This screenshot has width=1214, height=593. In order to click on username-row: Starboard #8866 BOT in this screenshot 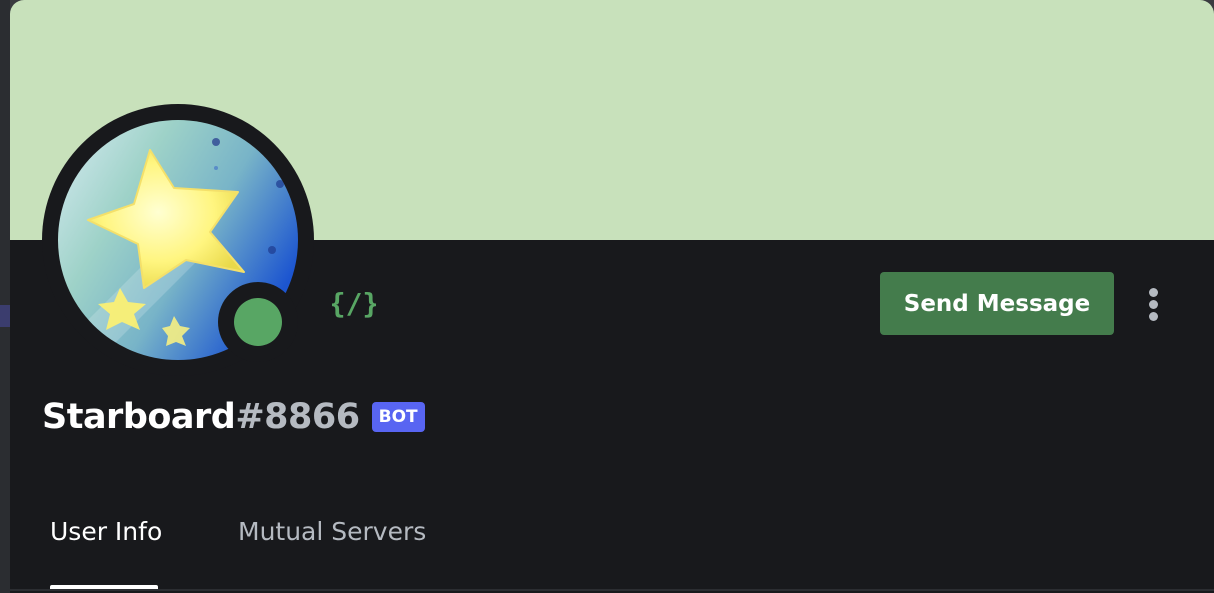, I will do `click(233, 417)`.